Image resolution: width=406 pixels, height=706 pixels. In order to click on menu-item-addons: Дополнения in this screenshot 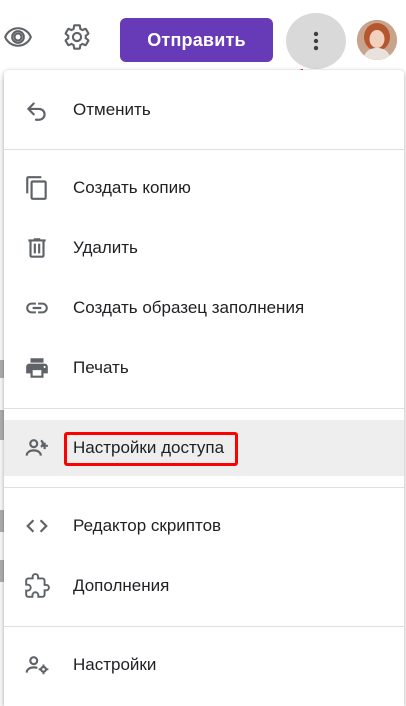, I will do `click(204, 586)`.